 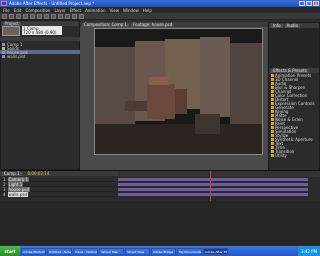 What do you see at coordinates (3, 48) in the screenshot?
I see `folder-icon` at bounding box center [3, 48].